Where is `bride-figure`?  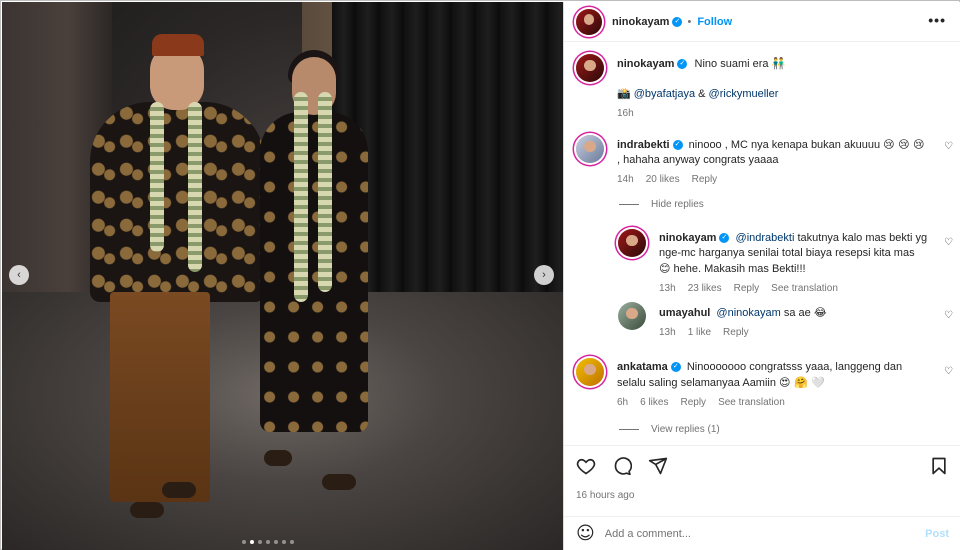 bride-figure is located at coordinates (314, 272).